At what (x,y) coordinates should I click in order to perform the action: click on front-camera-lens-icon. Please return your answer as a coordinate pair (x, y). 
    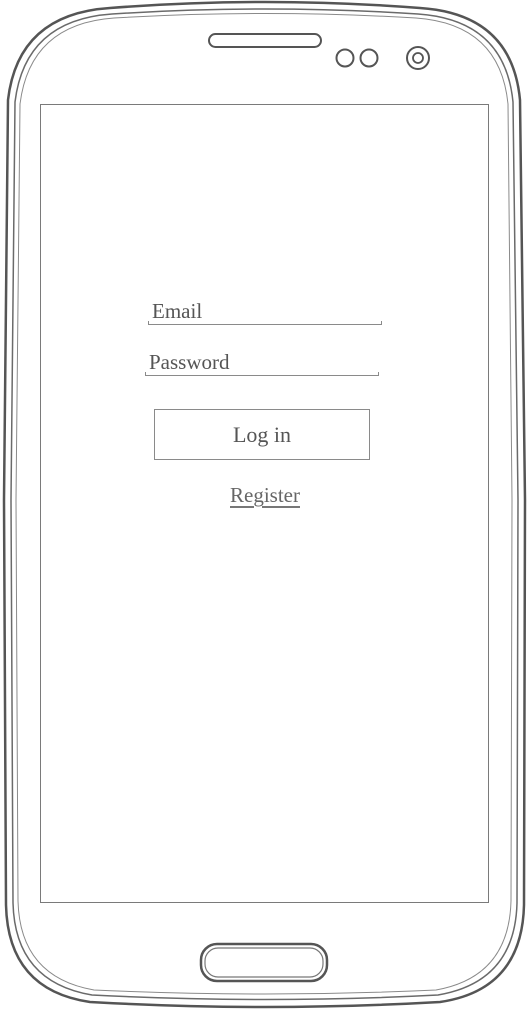
    Looking at the image, I should click on (418, 58).